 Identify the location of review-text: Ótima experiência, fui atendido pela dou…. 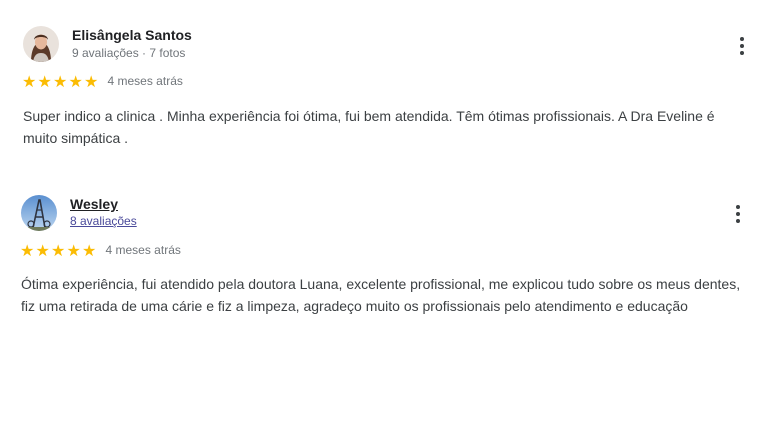
(381, 295).